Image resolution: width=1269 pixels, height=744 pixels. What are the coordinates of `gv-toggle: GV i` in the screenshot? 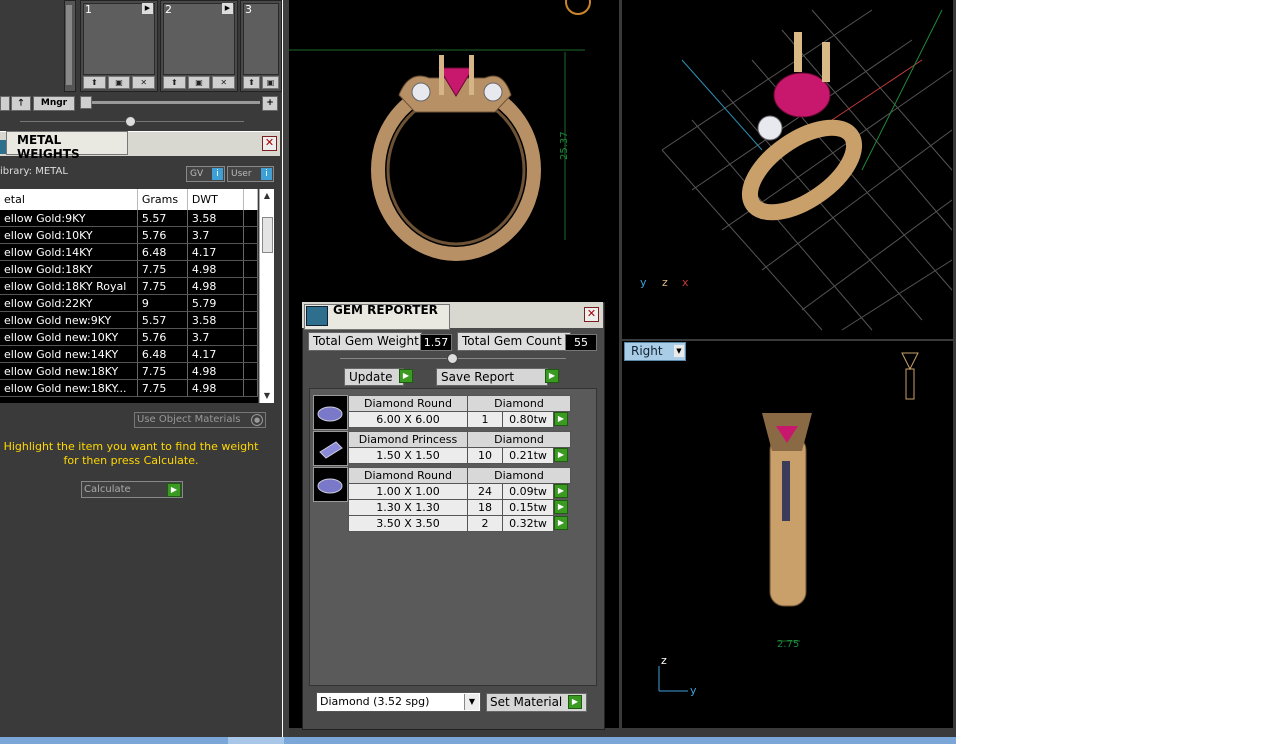 It's located at (205, 174).